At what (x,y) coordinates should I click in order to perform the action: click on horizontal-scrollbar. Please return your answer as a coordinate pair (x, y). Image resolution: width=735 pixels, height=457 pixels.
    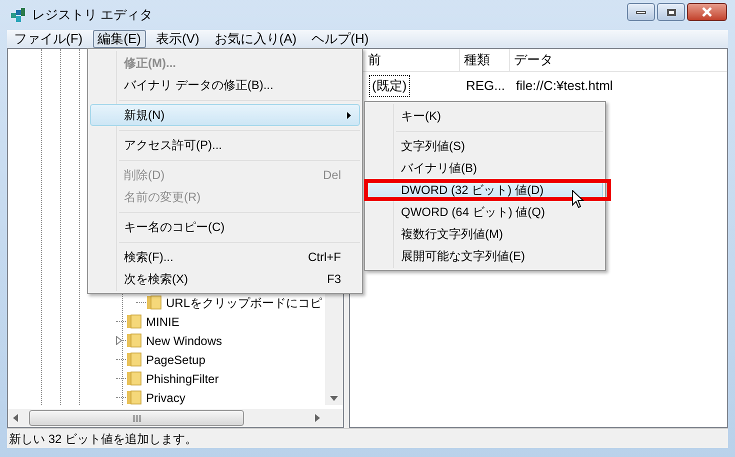
    Looking at the image, I should click on (166, 418).